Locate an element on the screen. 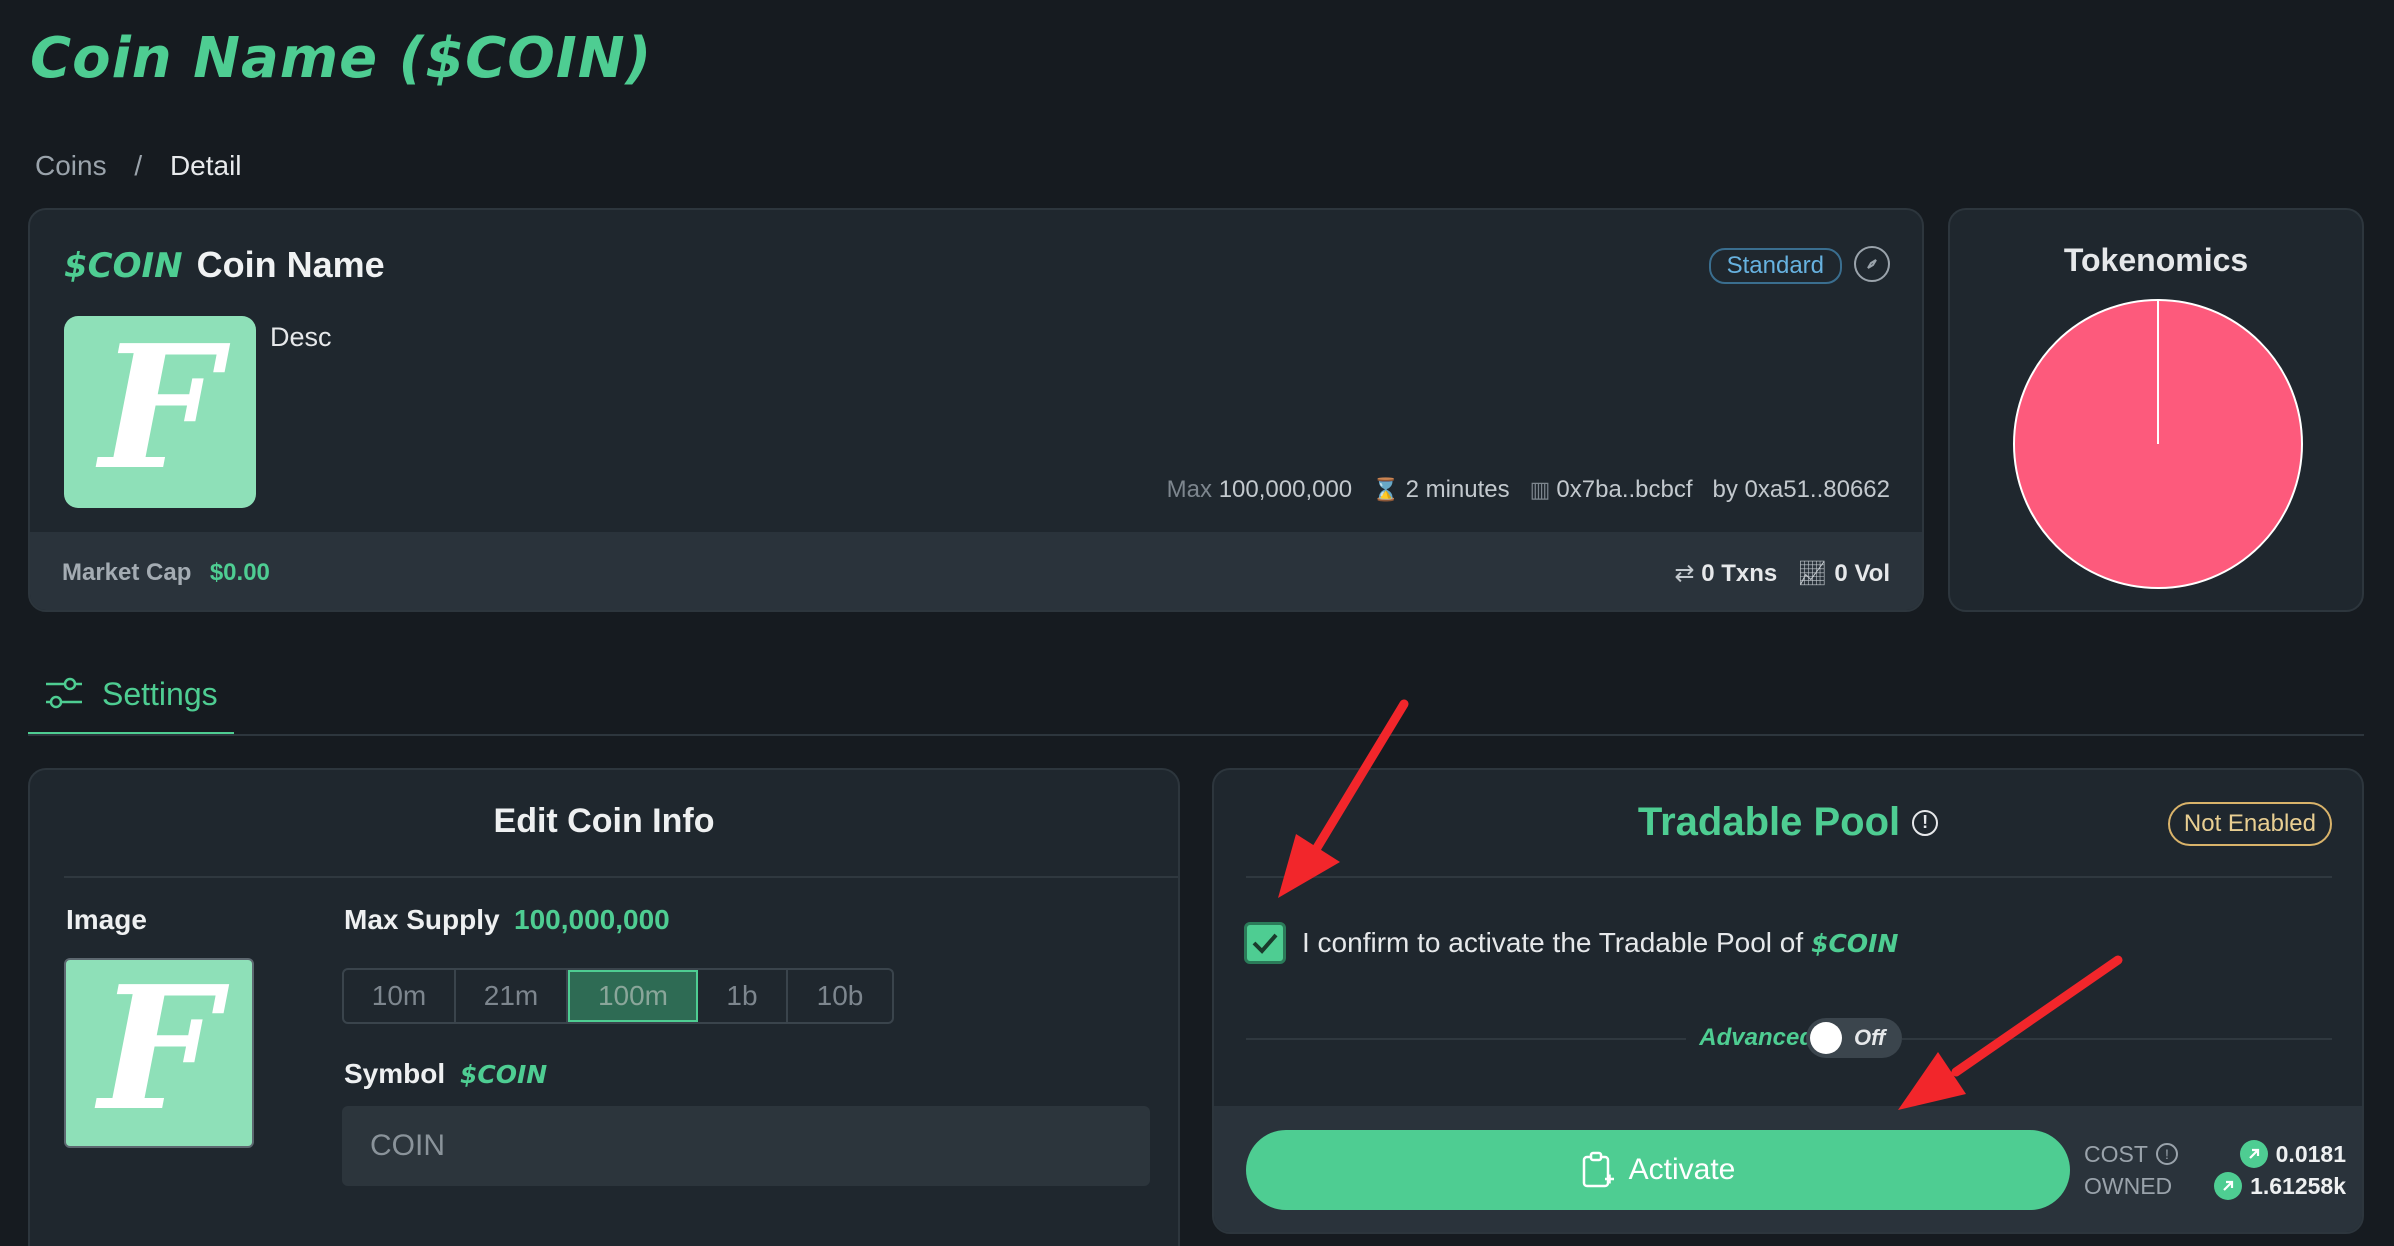 The height and width of the screenshot is (1246, 2394). contract-icon: ▥ is located at coordinates (1540, 489).